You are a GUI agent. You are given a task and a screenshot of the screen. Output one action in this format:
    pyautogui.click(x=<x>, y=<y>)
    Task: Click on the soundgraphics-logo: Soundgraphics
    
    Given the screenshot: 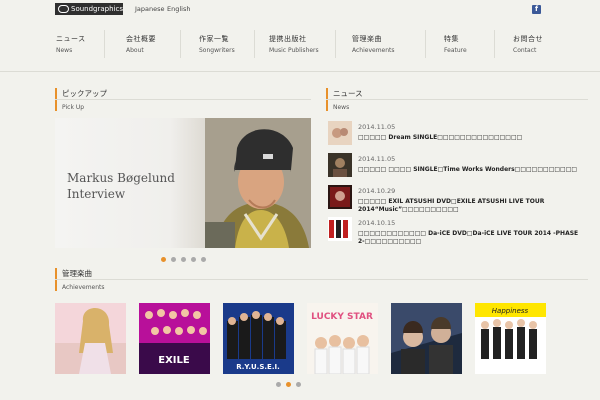 What is the action you would take?
    pyautogui.click(x=89, y=9)
    